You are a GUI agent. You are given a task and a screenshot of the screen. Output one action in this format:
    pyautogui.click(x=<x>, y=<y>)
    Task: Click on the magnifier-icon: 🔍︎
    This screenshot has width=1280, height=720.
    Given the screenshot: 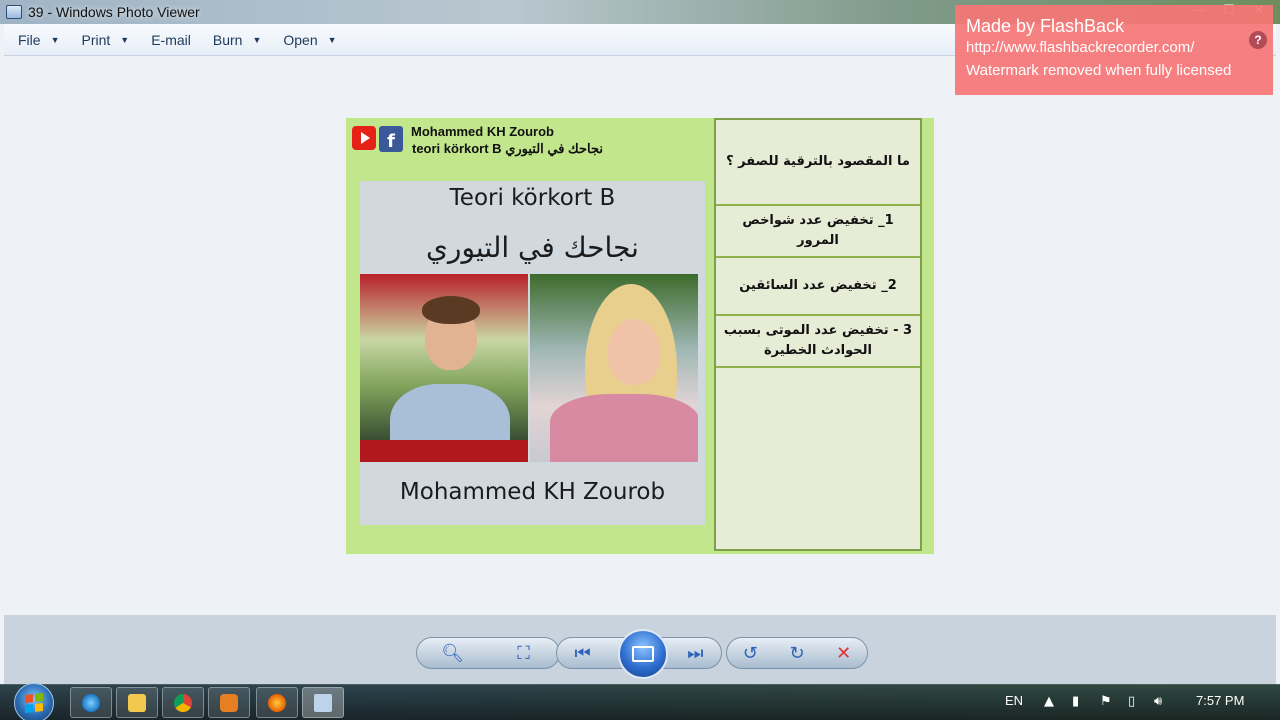 What is the action you would take?
    pyautogui.click(x=453, y=653)
    